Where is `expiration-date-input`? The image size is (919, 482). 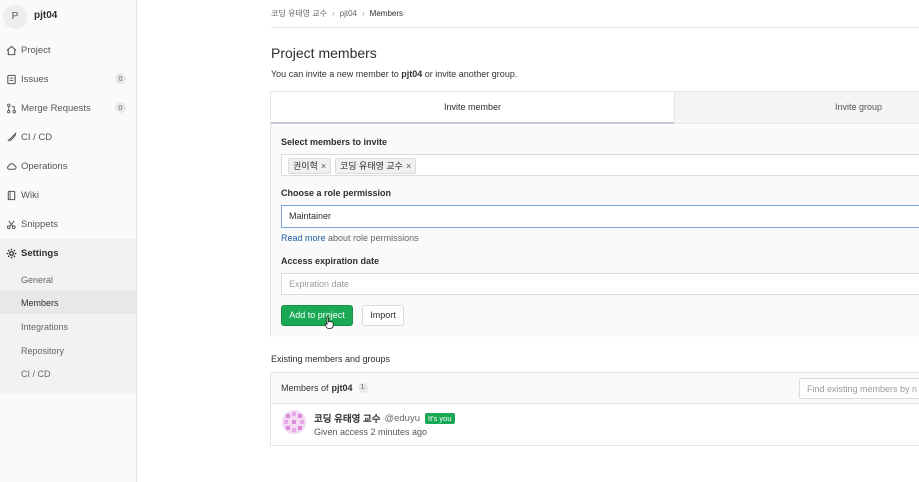 expiration-date-input is located at coordinates (600, 284).